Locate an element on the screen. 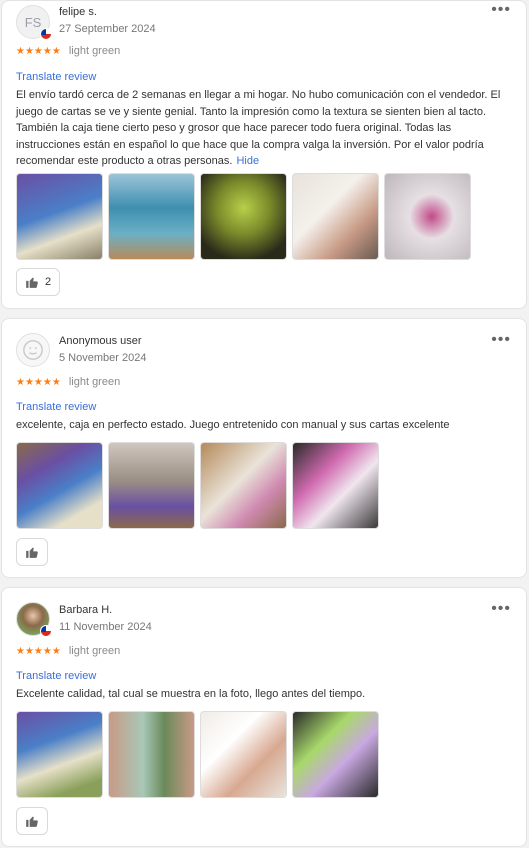 This screenshot has height=848, width=529. anonymous-avatar-icon is located at coordinates (33, 350).